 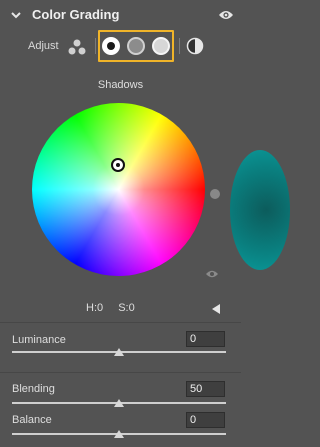 I want to click on chevron-down-icon, so click(x=16, y=15).